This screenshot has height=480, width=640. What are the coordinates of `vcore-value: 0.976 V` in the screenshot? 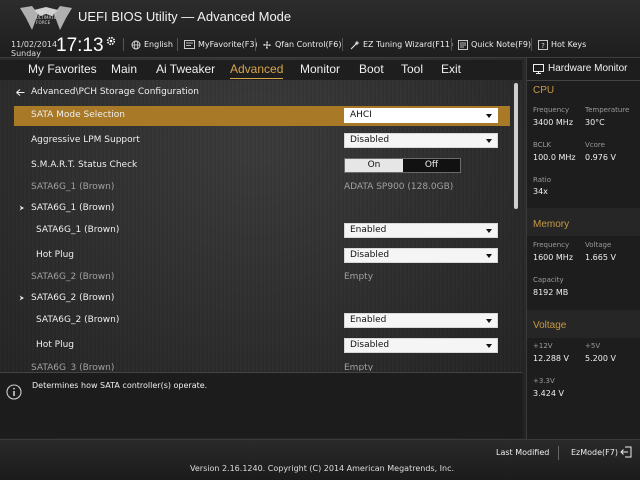 It's located at (600, 157).